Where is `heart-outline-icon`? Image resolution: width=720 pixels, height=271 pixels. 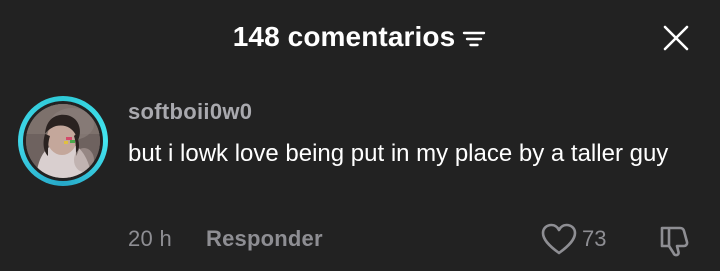 heart-outline-icon is located at coordinates (559, 239).